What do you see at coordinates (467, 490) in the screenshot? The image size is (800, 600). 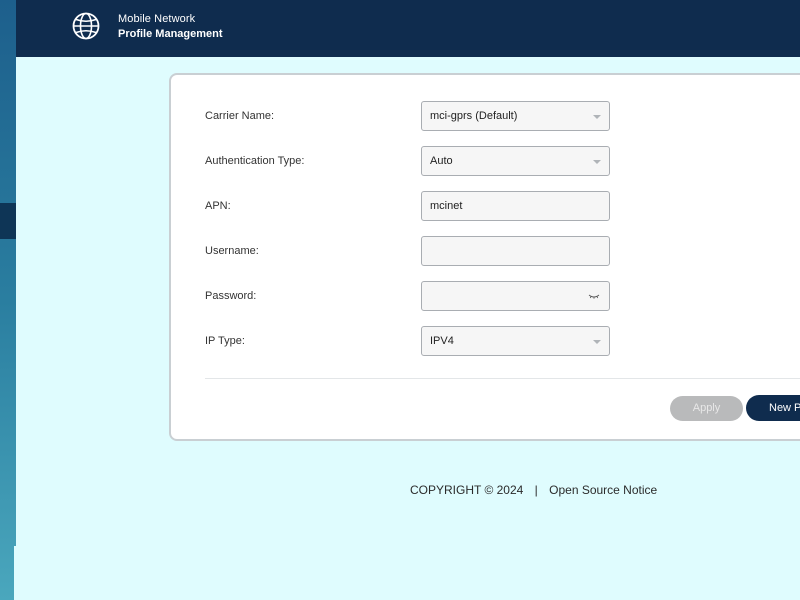 I see `copyright-text: COPYRIGHT © 2024` at bounding box center [467, 490].